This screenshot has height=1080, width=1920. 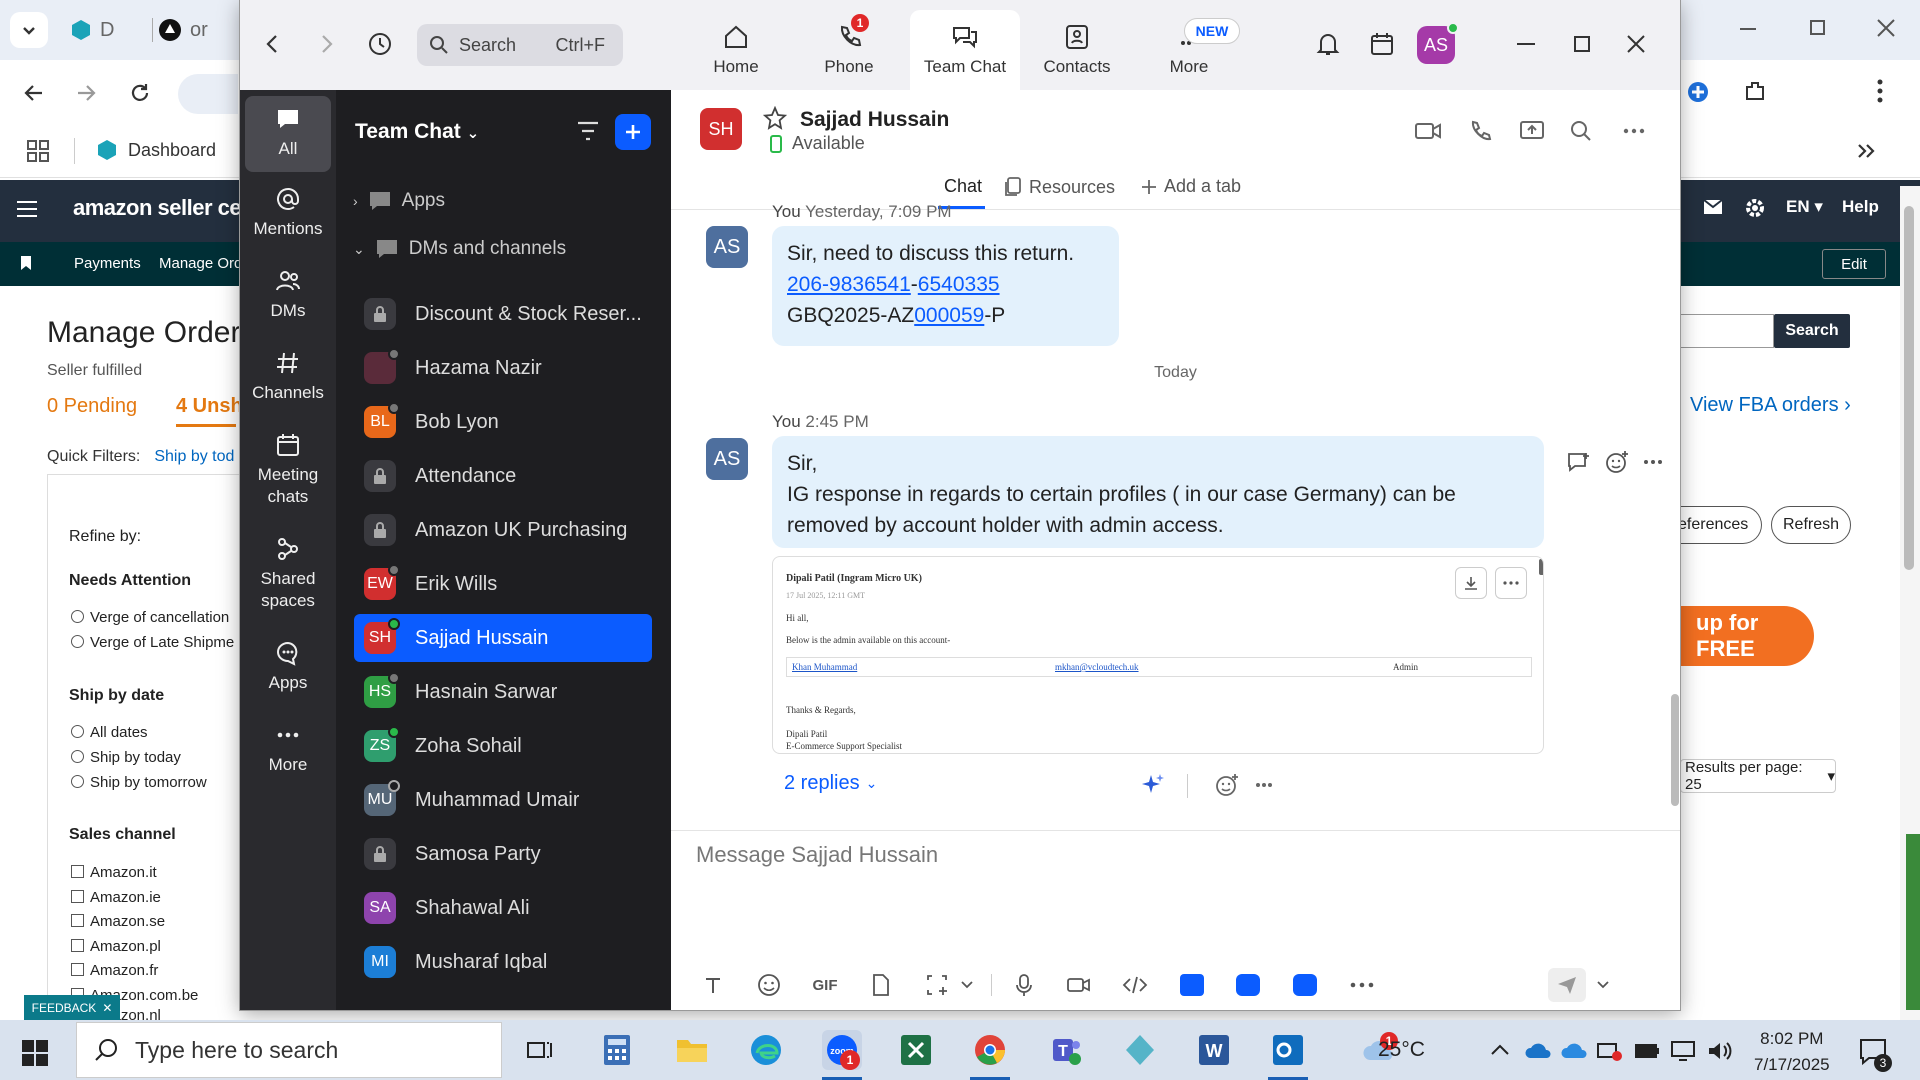 I want to click on chrome-app, so click(x=990, y=1050).